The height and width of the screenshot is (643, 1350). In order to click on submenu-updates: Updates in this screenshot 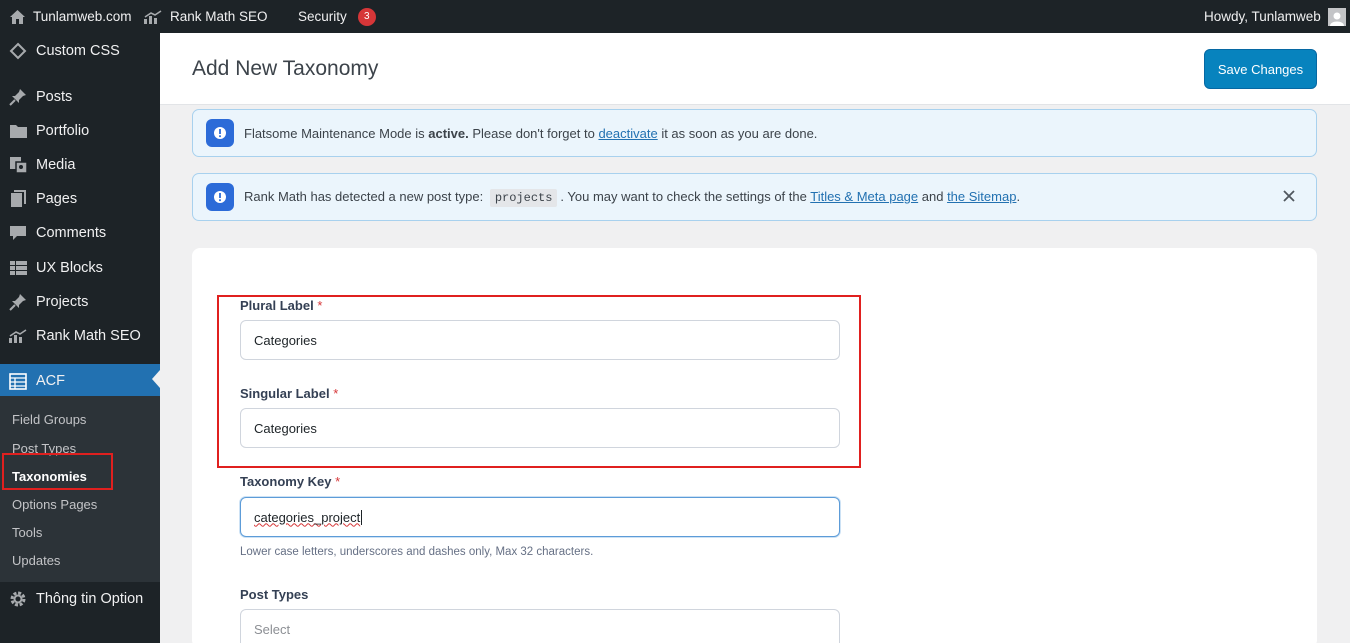, I will do `click(36, 560)`.